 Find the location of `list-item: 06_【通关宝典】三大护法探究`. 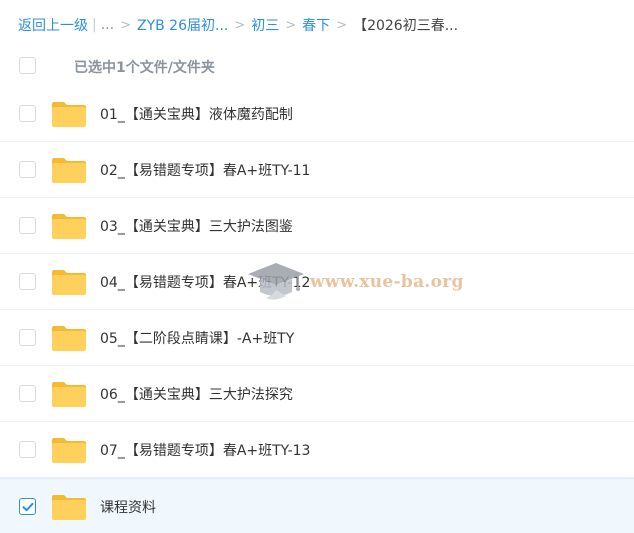

list-item: 06_【通关宝典】三大护法探究 is located at coordinates (317, 394).